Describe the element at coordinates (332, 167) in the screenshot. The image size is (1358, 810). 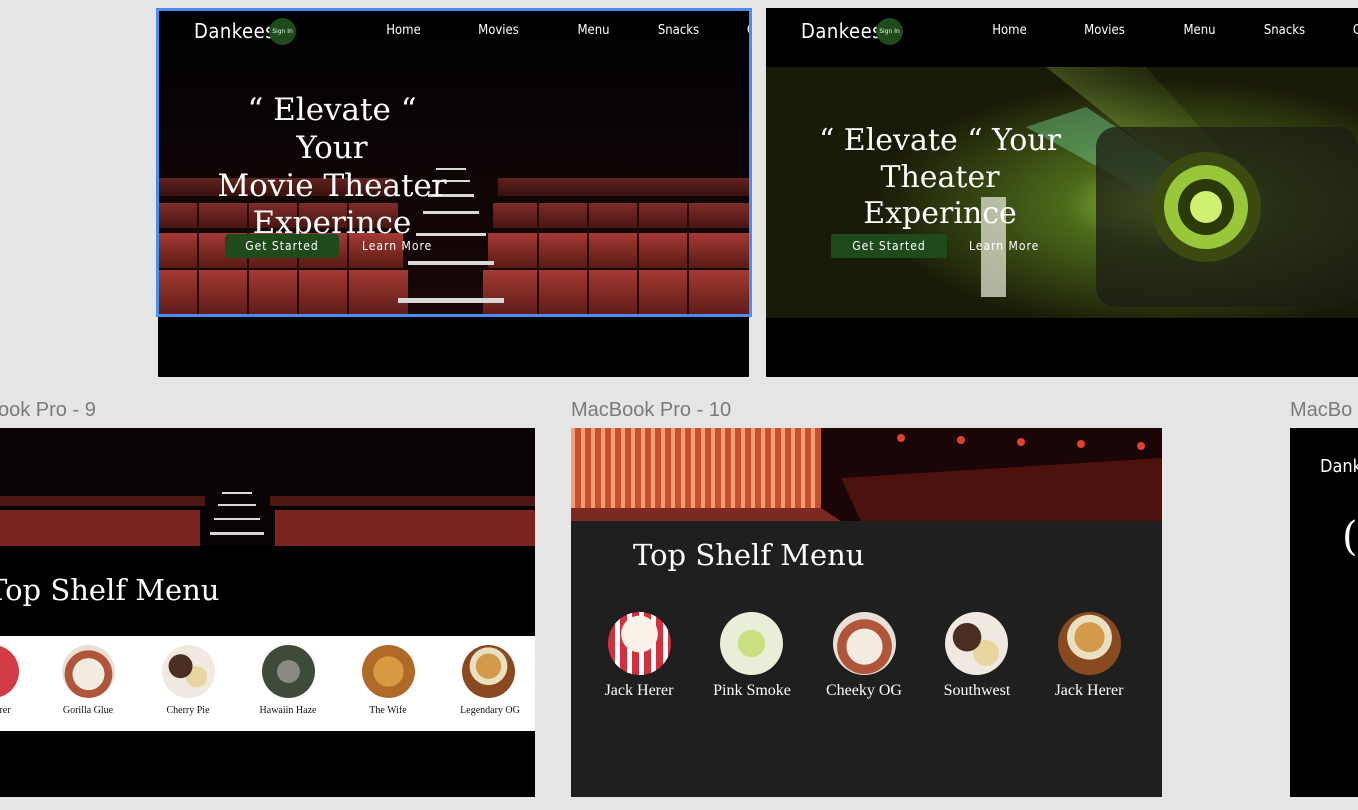
I see `hero-heading: “ Elevate “ Your Movie Theater Experince` at that location.